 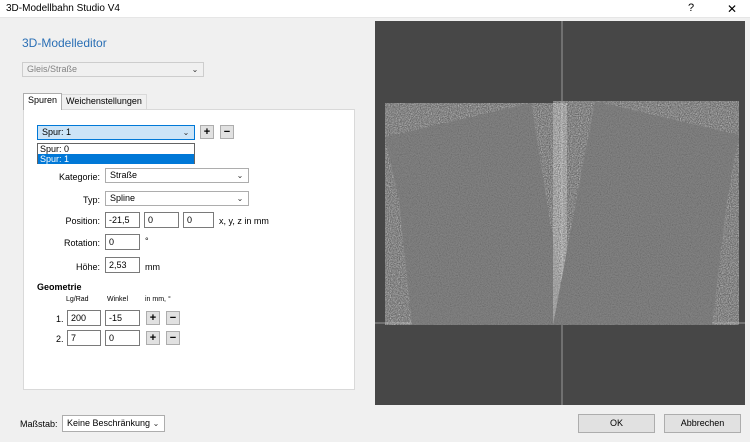 I want to click on typ-select-value: Spline, so click(x=123, y=198).